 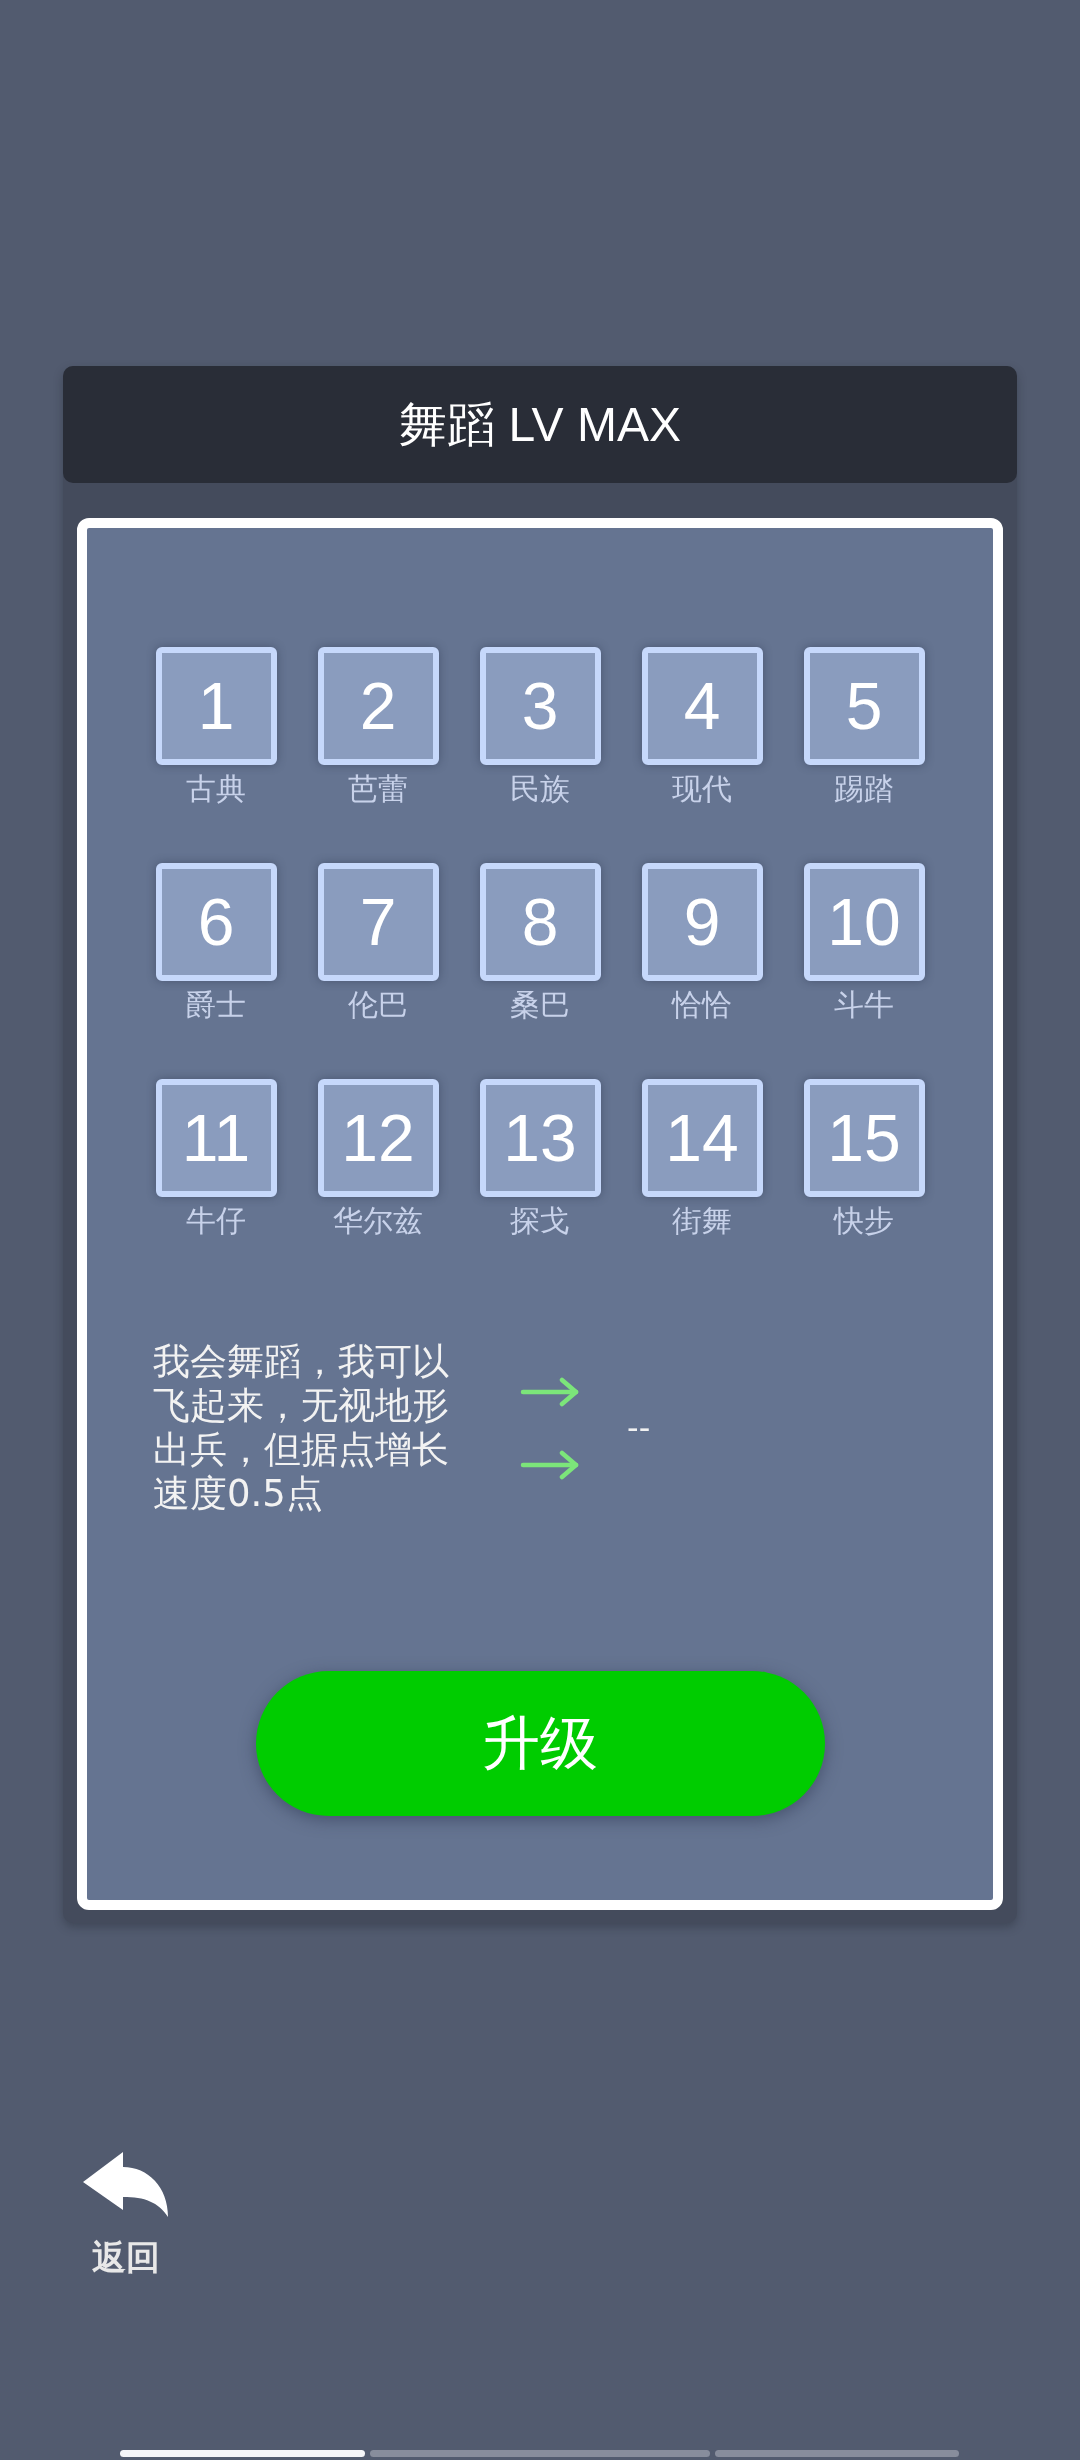 What do you see at coordinates (378, 1221) in the screenshot?
I see `level-name: 华尔兹` at bounding box center [378, 1221].